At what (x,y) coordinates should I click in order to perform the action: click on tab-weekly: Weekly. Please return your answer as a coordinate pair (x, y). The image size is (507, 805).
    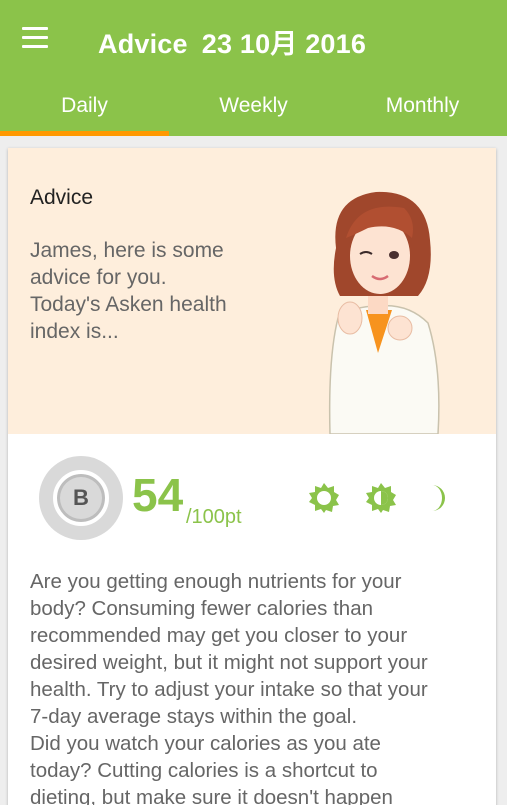
    Looking at the image, I should click on (253, 109).